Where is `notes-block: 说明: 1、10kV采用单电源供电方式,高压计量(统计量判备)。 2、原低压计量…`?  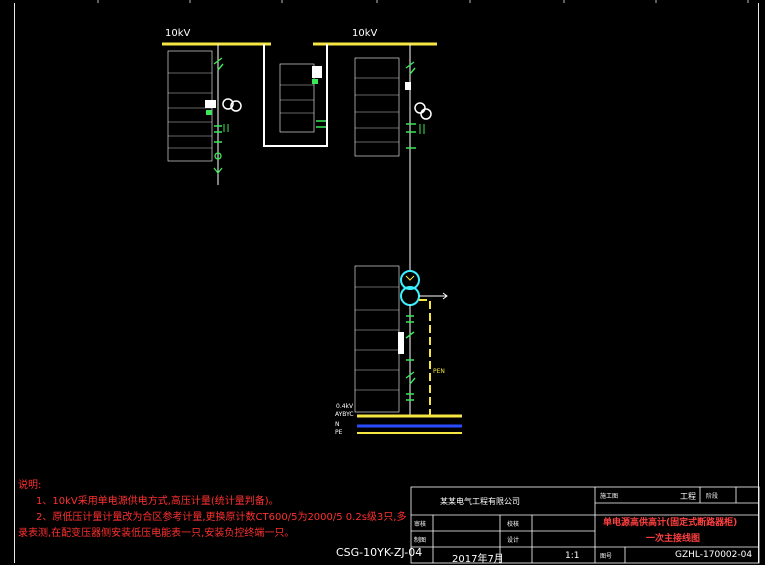
notes-block: 说明: 1、10kV采用单电源供电方式,高压计量(统计量判备)。 2、原低压计量… is located at coordinates (212, 510).